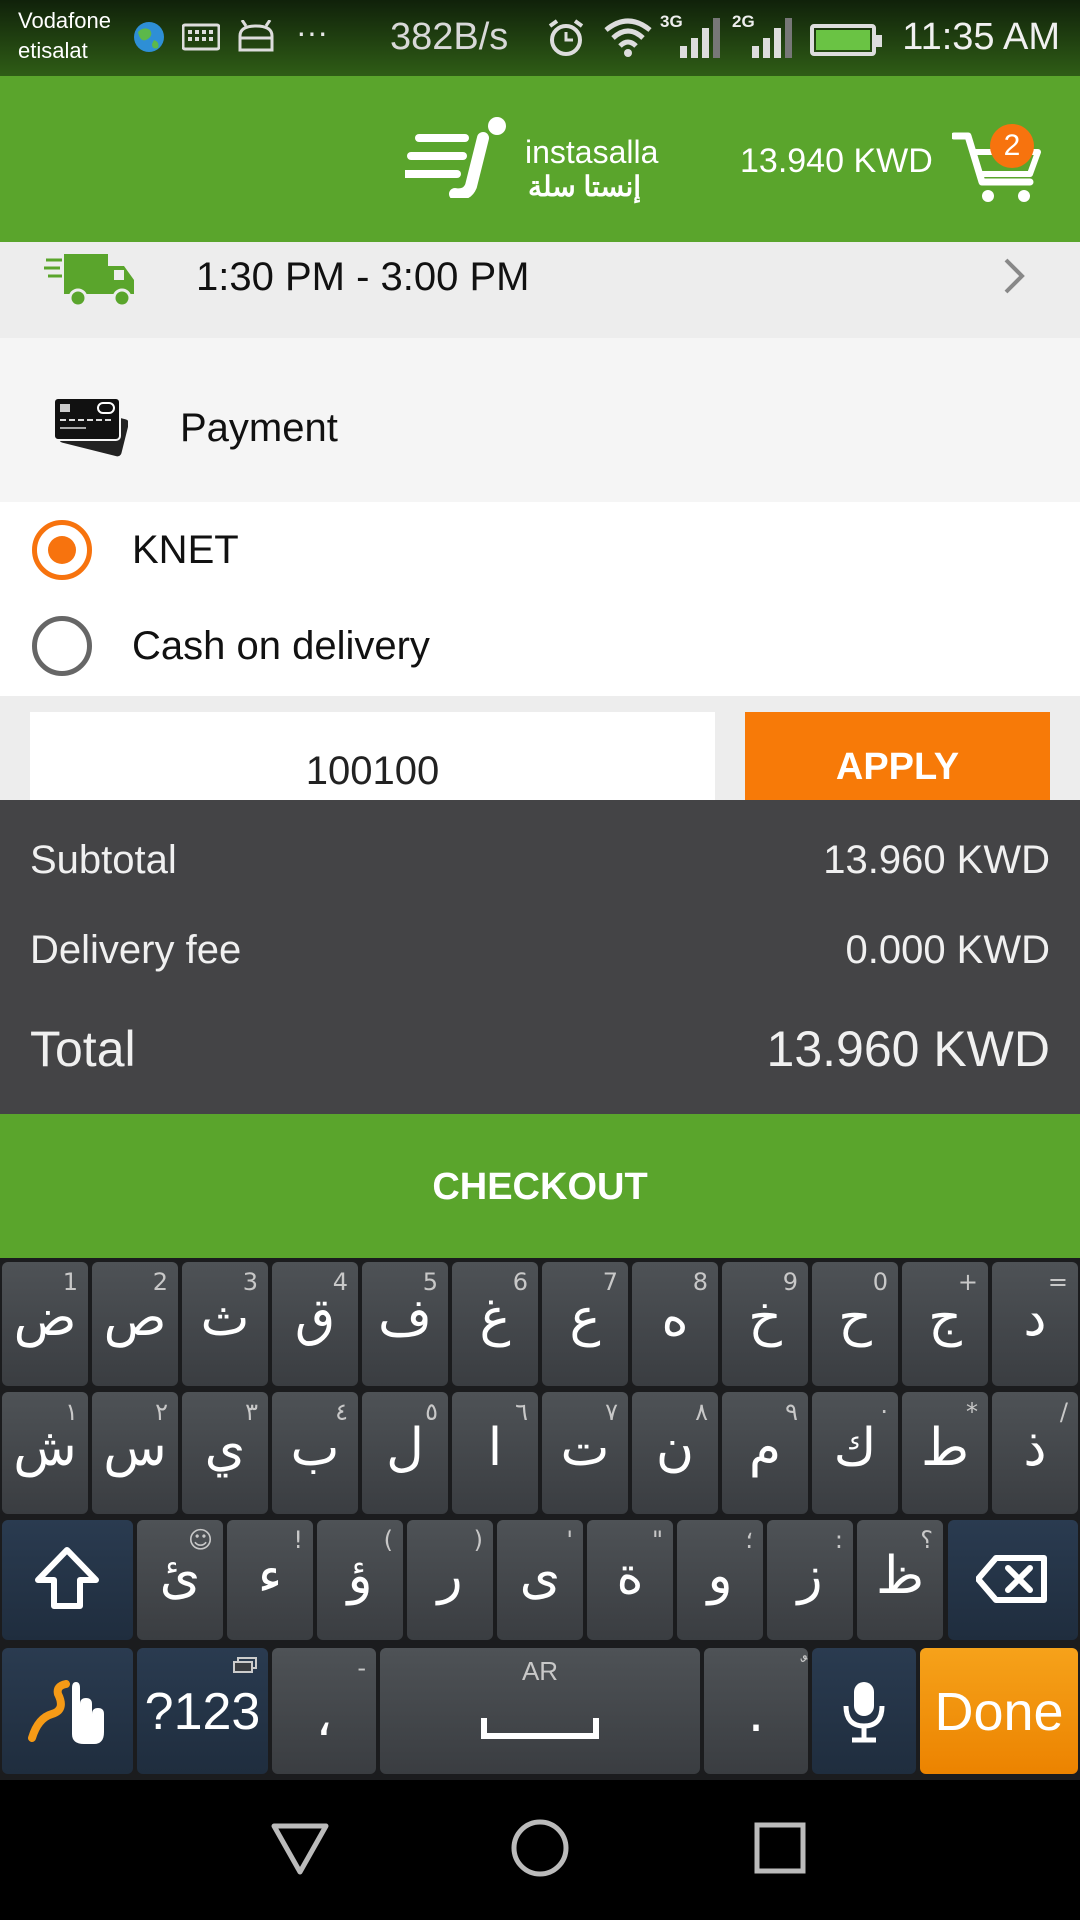  I want to click on letter-key: ذ /, so click(1035, 1453).